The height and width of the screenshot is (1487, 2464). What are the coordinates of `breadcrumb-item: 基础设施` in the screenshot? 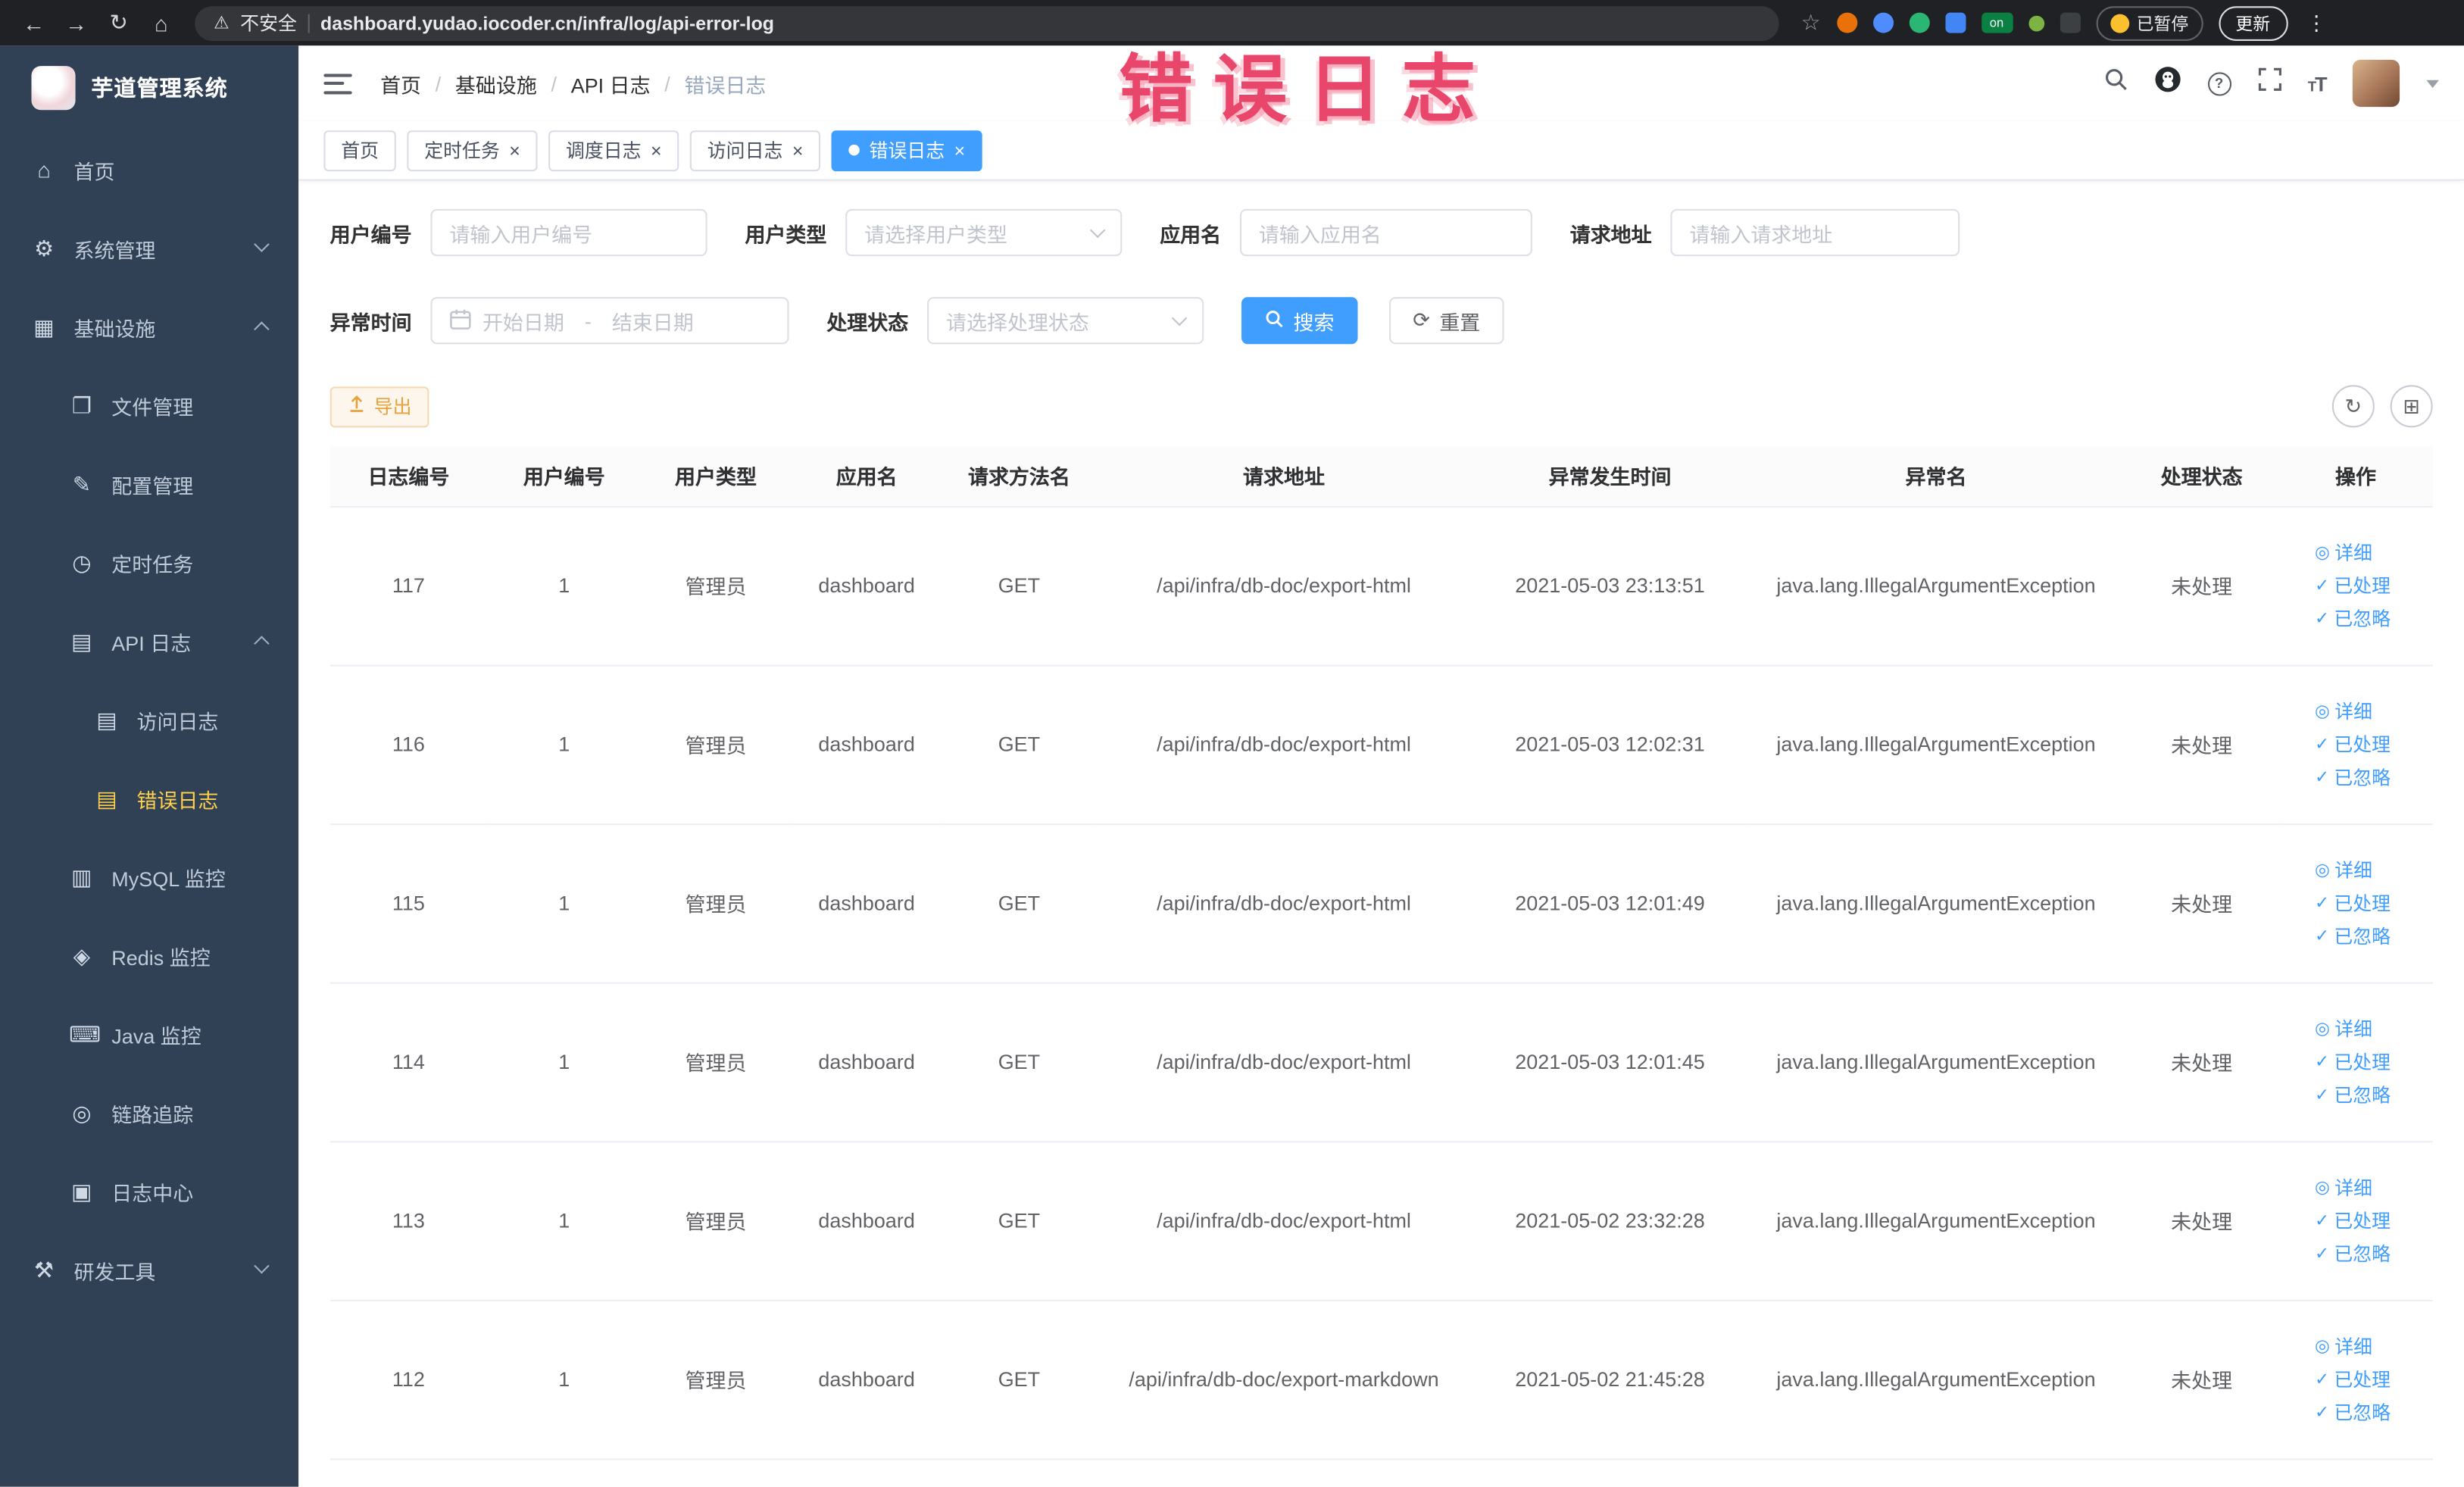 It's located at (496, 83).